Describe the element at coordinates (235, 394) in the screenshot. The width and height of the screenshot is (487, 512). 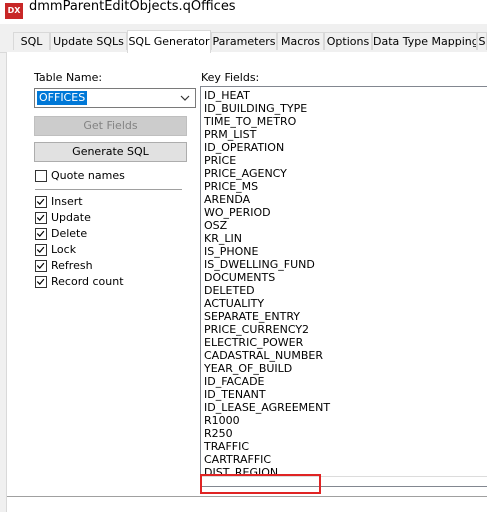
I see `list-item: ID_TENANT` at that location.